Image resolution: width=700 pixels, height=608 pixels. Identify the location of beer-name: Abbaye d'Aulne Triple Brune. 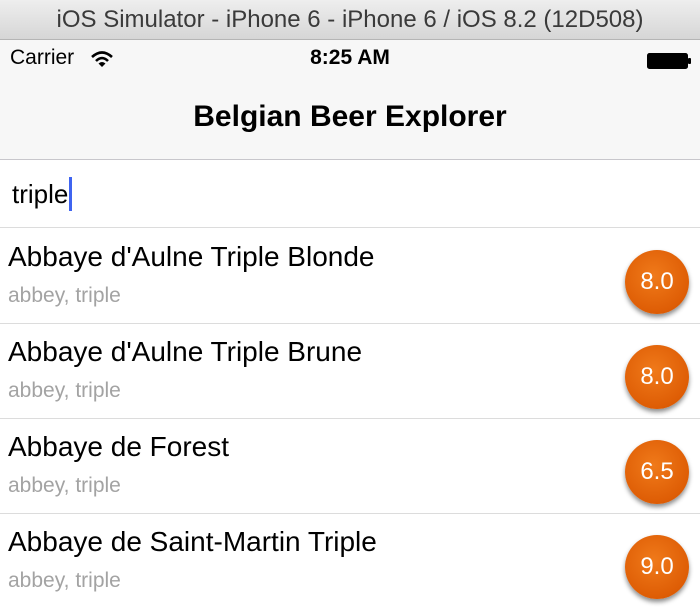
(185, 351).